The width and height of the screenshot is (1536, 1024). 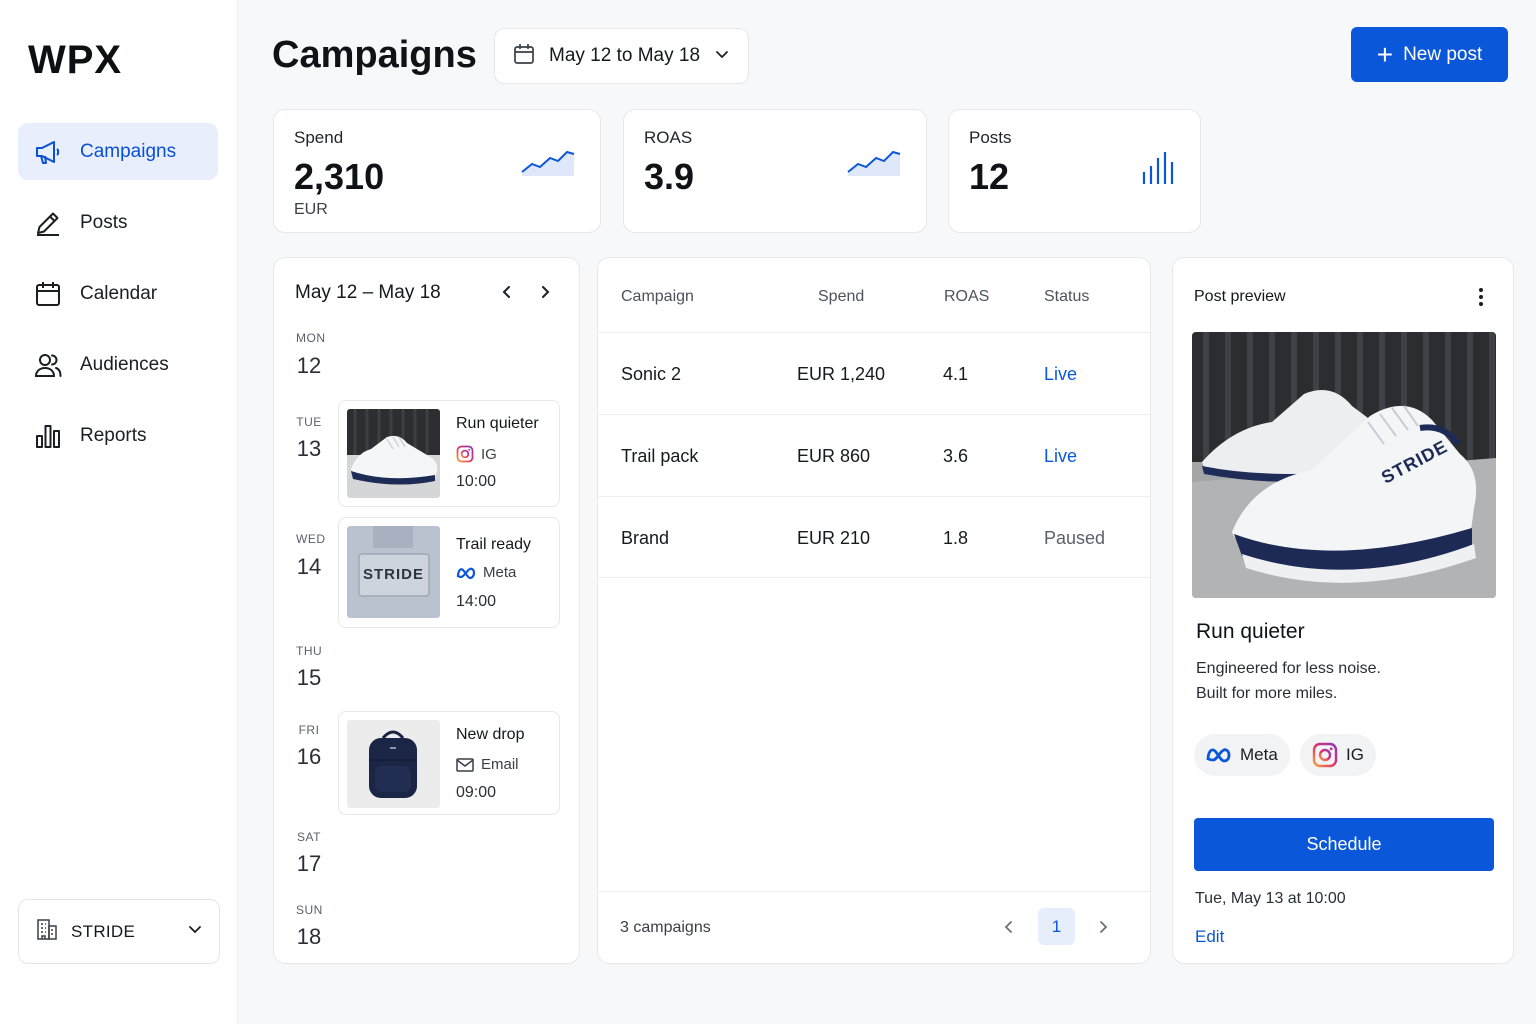 I want to click on sidebar-item-label: Audiences, so click(x=124, y=364).